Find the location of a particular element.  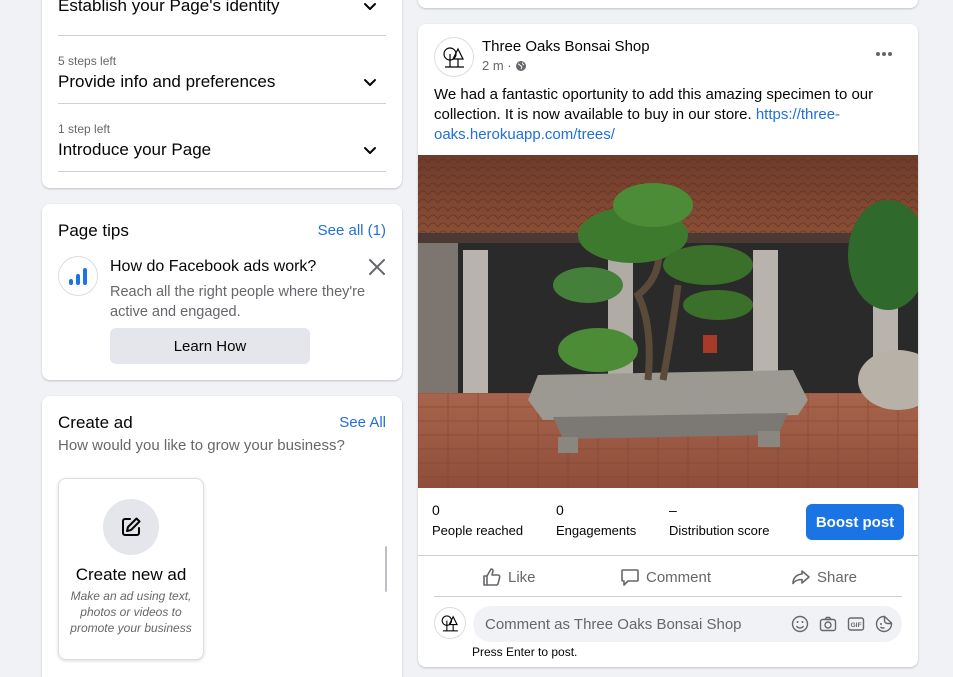

thumbs-up-icon is located at coordinates (492, 577).